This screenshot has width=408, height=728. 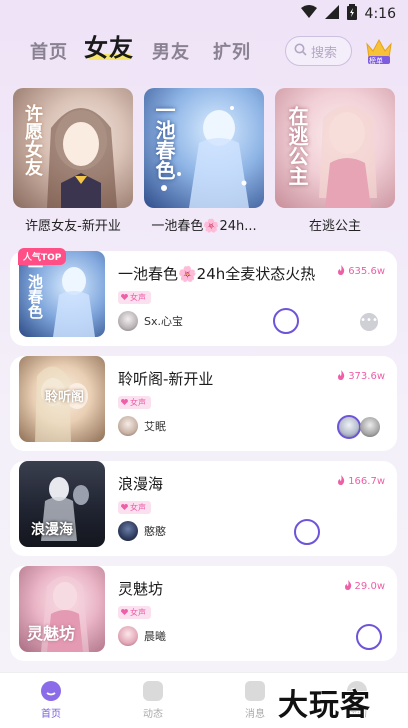 I want to click on popular-top-badge: 人气TOP, so click(x=42, y=256).